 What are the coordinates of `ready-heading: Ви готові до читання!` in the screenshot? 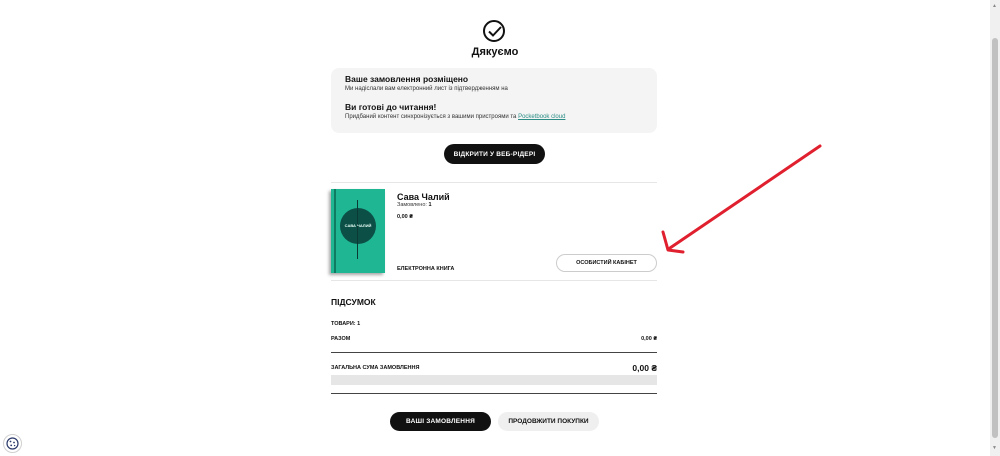 It's located at (391, 107).